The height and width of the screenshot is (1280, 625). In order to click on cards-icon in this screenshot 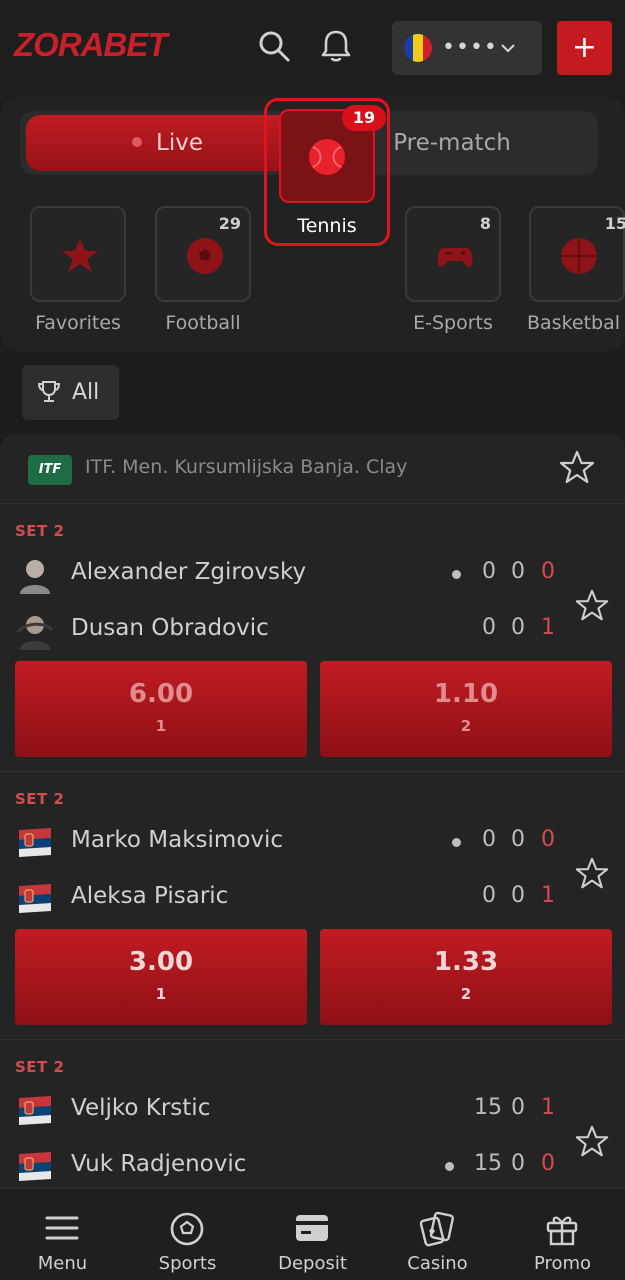, I will do `click(436, 1229)`.